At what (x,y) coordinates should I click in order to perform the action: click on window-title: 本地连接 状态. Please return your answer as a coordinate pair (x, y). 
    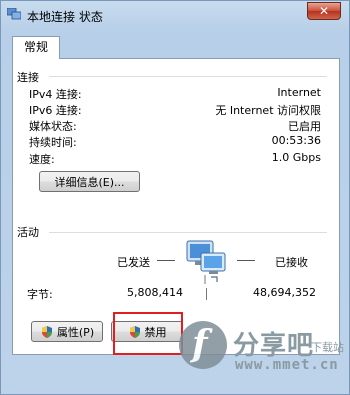
    Looking at the image, I should click on (65, 17).